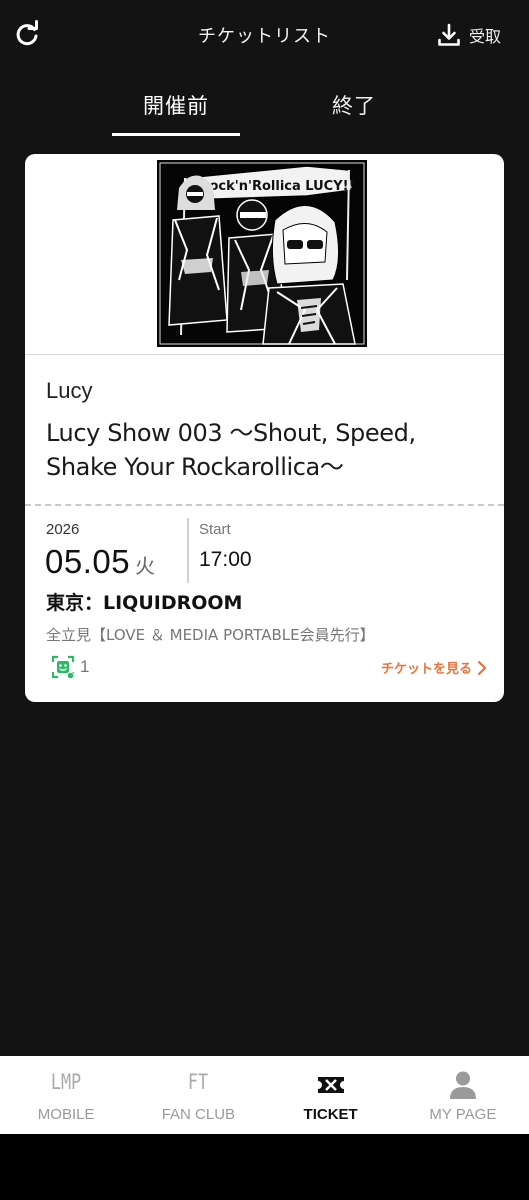  Describe the element at coordinates (264, 354) in the screenshot. I see `card-divider` at that location.